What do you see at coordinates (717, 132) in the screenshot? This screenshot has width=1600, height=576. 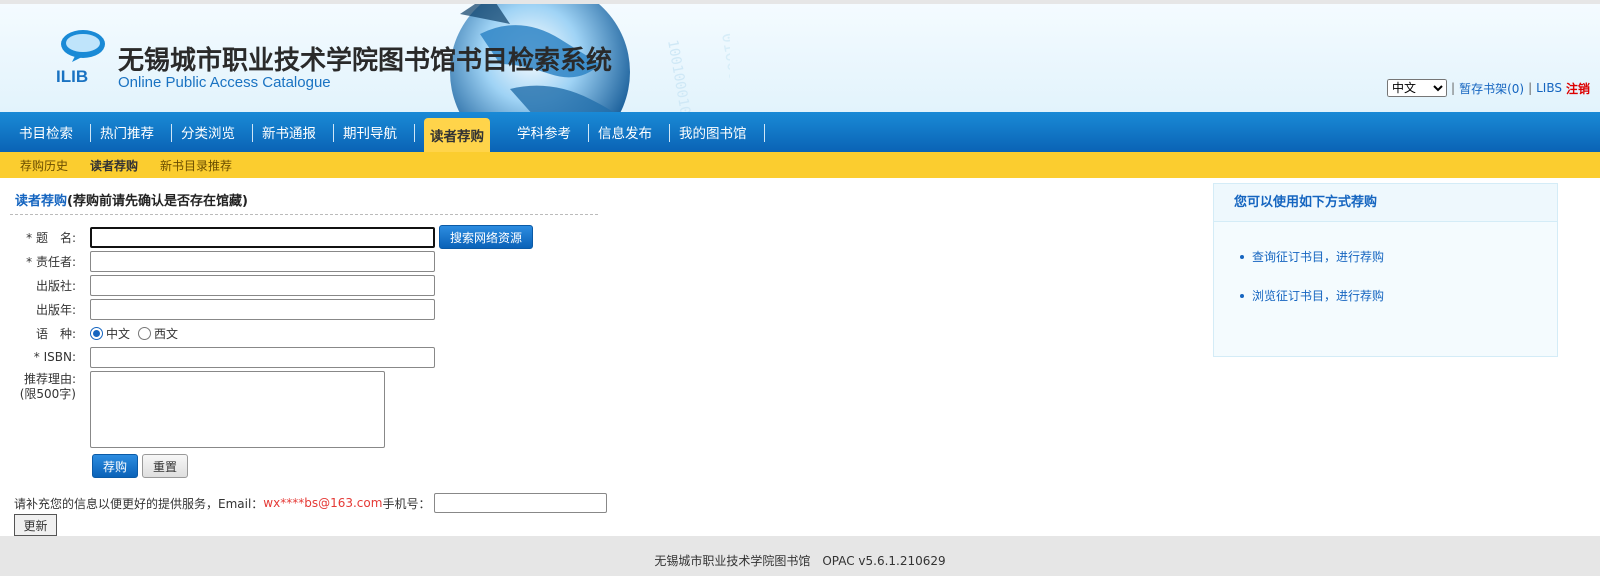 I see `nav-item-my-library: 我的图书馆` at bounding box center [717, 132].